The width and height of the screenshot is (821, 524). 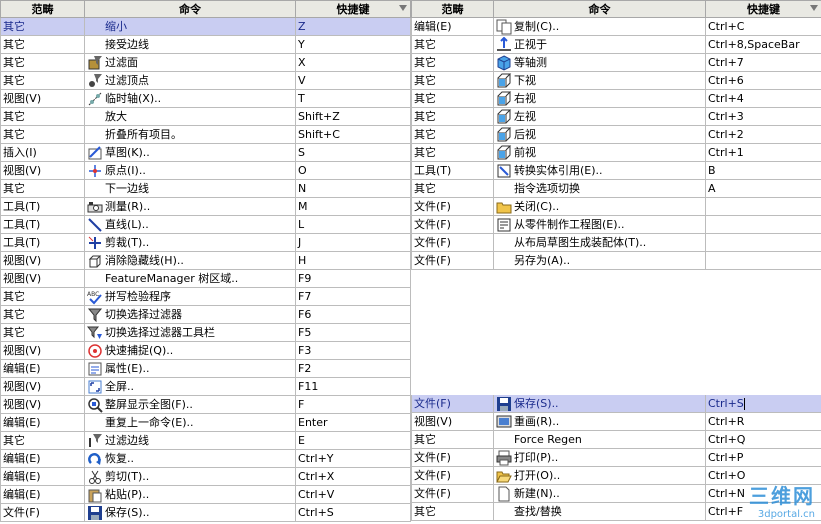 I want to click on row-shortcut-key: M, so click(x=353, y=206).